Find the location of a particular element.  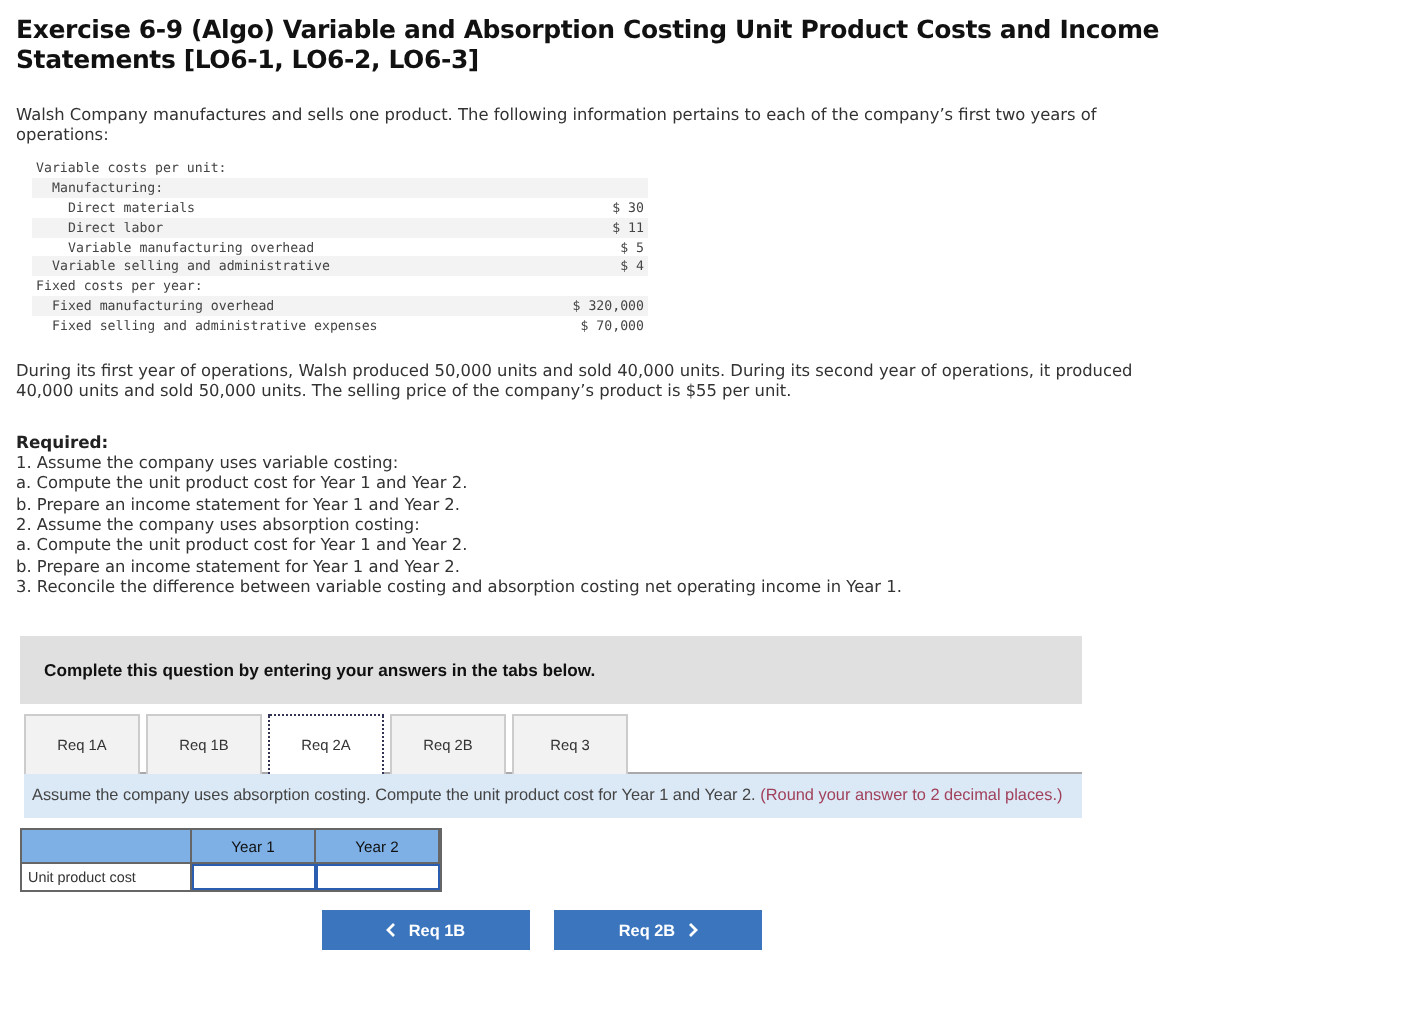

exercise-title: Exercise 6-9 (Algo) Variable and Absorption Costing Unit Product Costs and Income Statements [LO6-1, LO6-2, LO6-3] is located at coordinates (589, 44).